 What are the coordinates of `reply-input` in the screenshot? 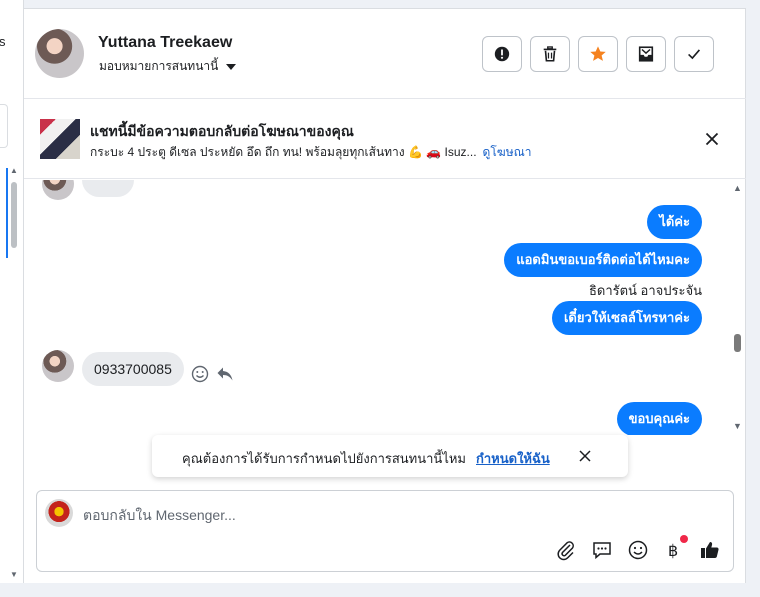 It's located at (383, 515).